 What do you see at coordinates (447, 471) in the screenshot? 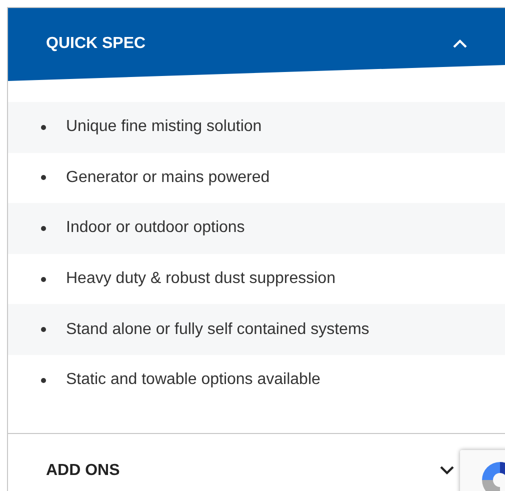
I see `chevron-down-icon` at bounding box center [447, 471].